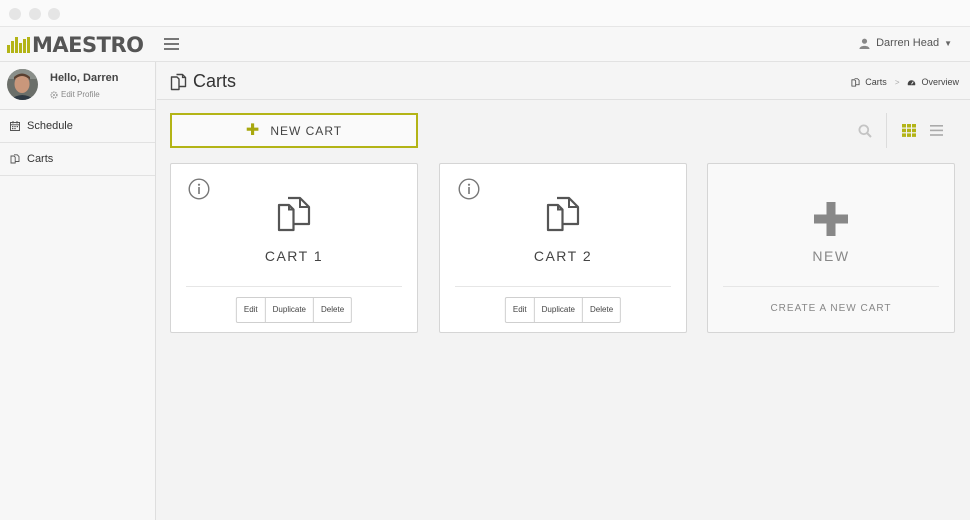 Image resolution: width=970 pixels, height=520 pixels. I want to click on new-cart-button: ✚ NEW CART, so click(294, 130).